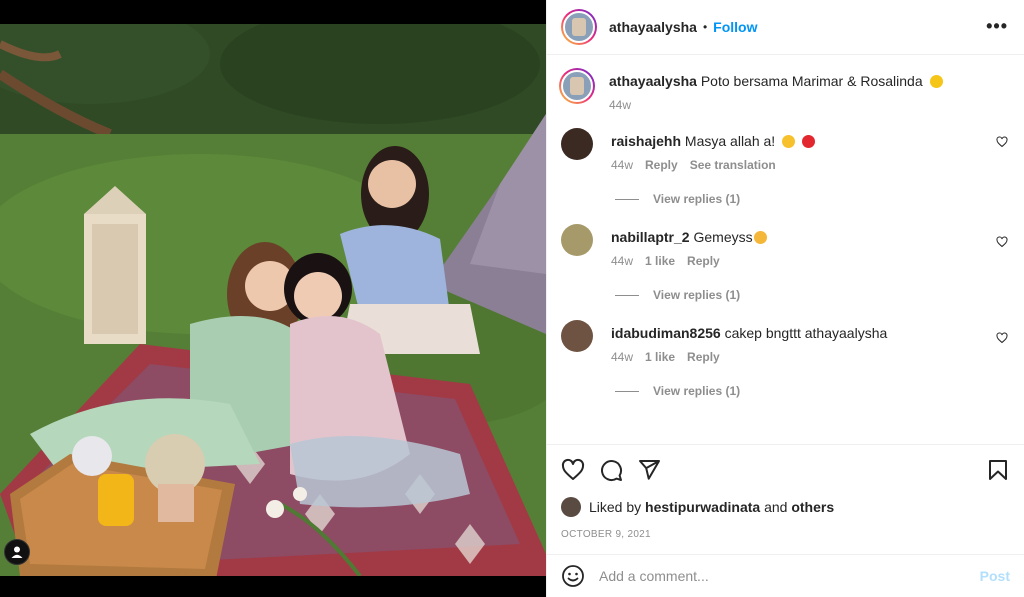  I want to click on like-heart-icon, so click(573, 470).